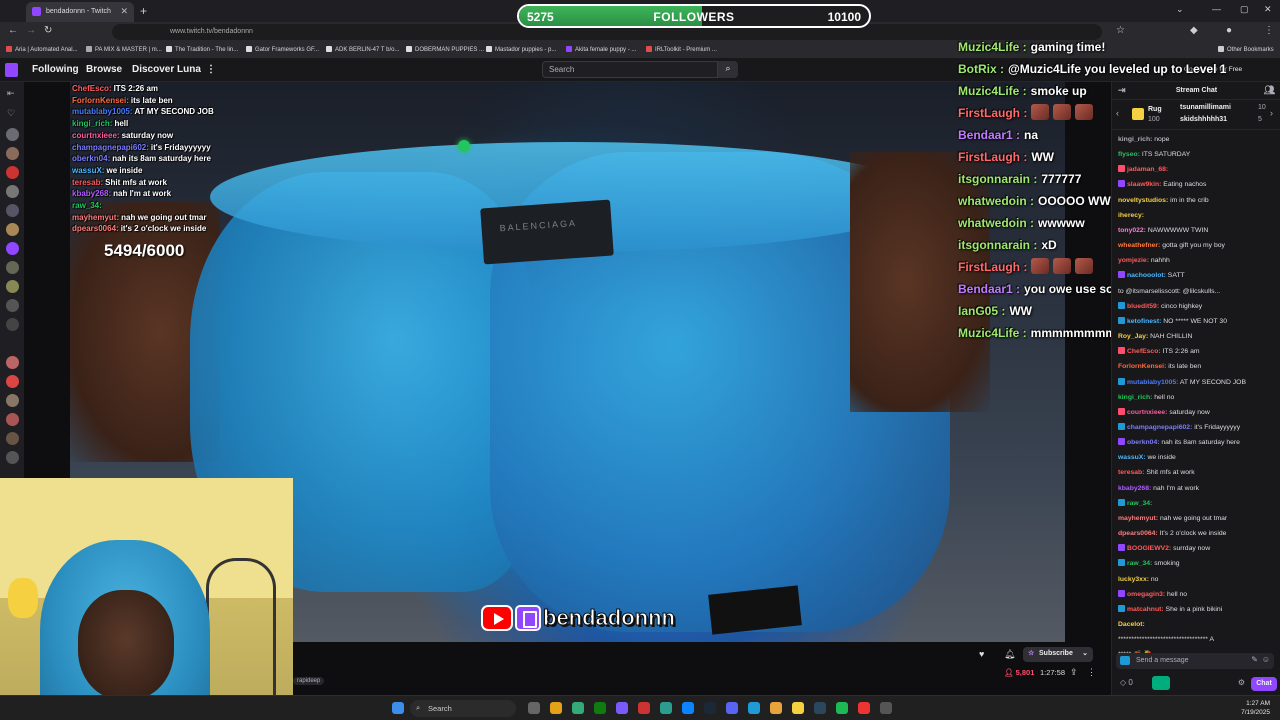  Describe the element at coordinates (1131, 624) in the screenshot. I see `chat-username: Dacelot:` at that location.